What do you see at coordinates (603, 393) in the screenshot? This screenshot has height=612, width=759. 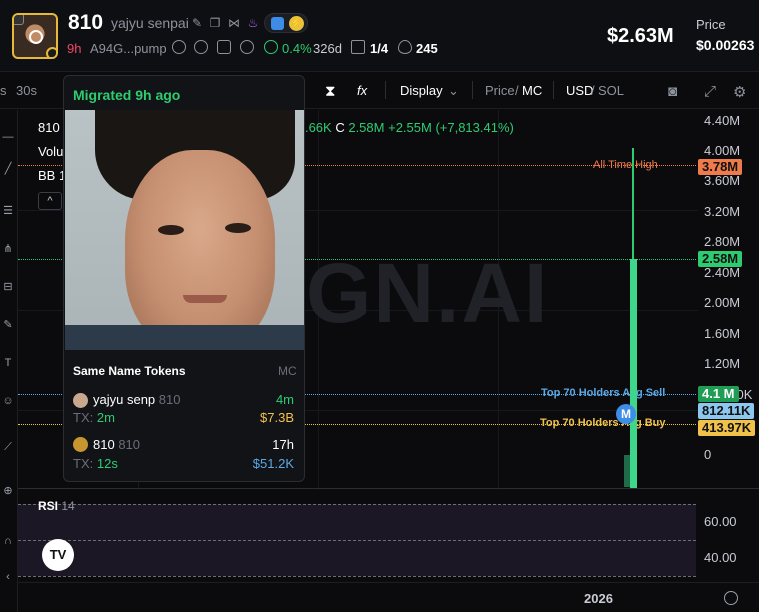 I see `avg-sell-label: Top 70 Holders Avg Sell` at bounding box center [603, 393].